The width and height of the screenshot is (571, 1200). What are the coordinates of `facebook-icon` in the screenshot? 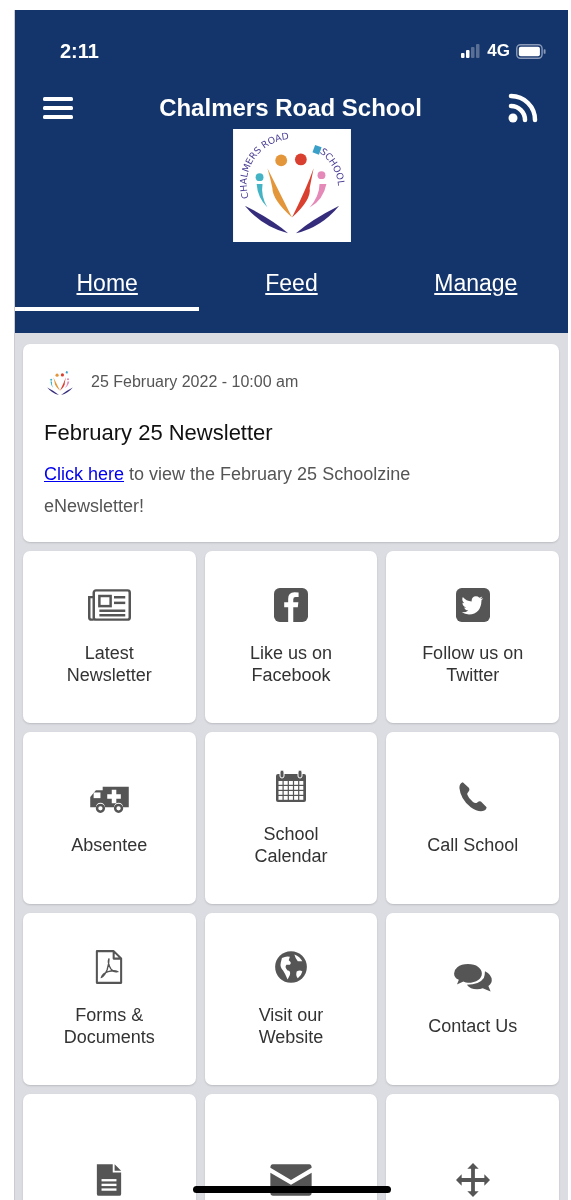 It's located at (291, 605).